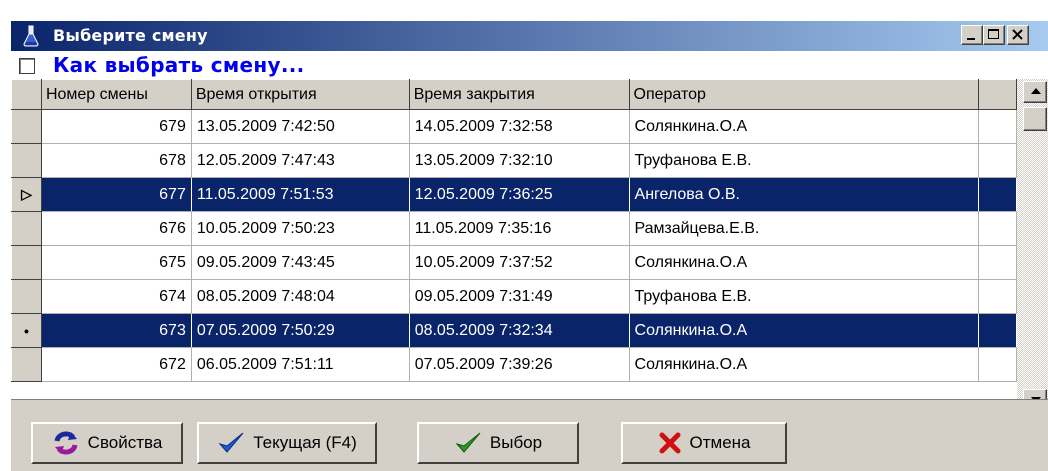 The width and height of the screenshot is (1048, 471). I want to click on cell-operator: Рамзайцева.Е.В., so click(804, 228).